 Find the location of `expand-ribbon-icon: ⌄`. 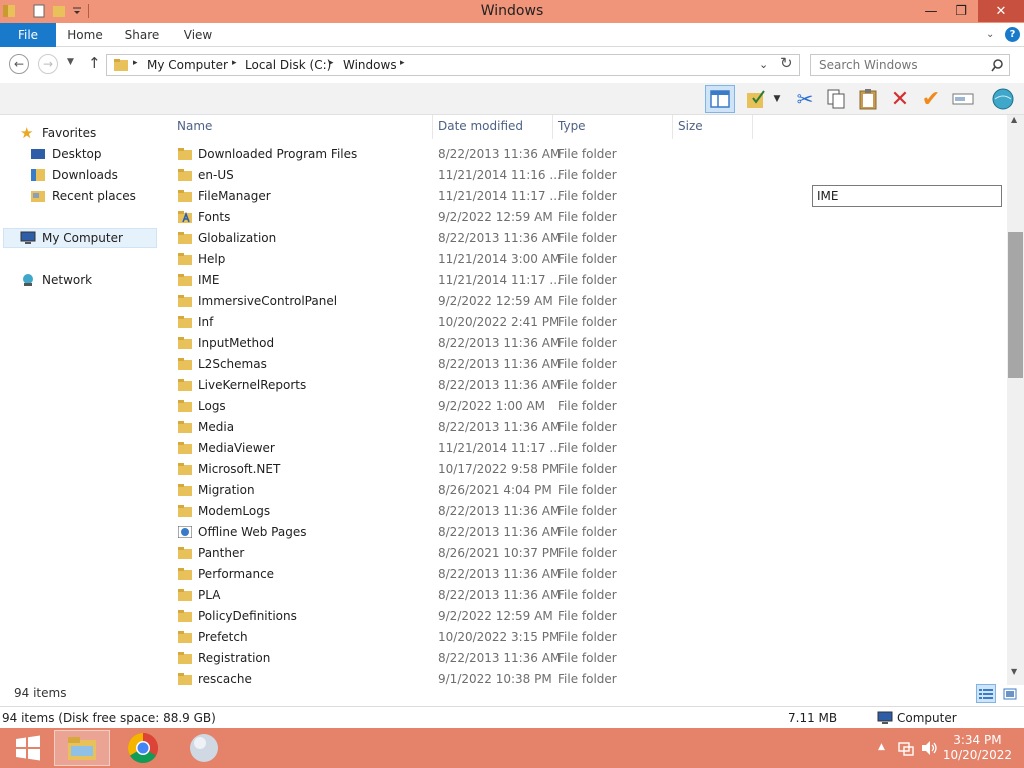

expand-ribbon-icon: ⌄ is located at coordinates (990, 34).